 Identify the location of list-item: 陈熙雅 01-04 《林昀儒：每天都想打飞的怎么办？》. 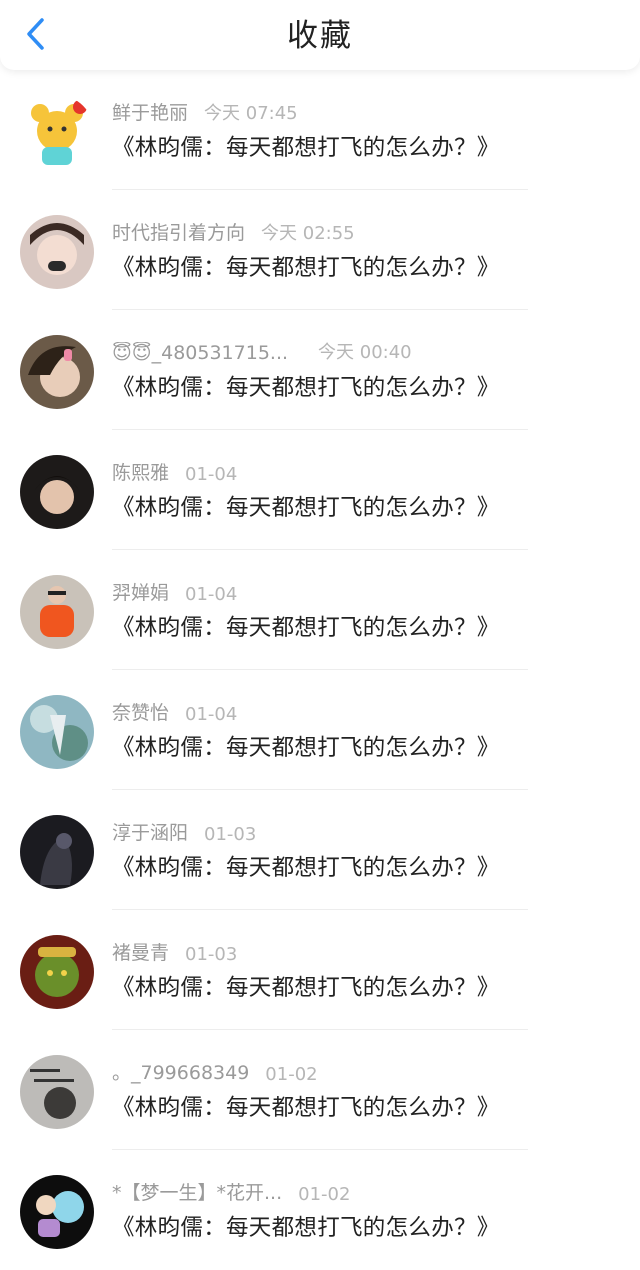
(320, 490).